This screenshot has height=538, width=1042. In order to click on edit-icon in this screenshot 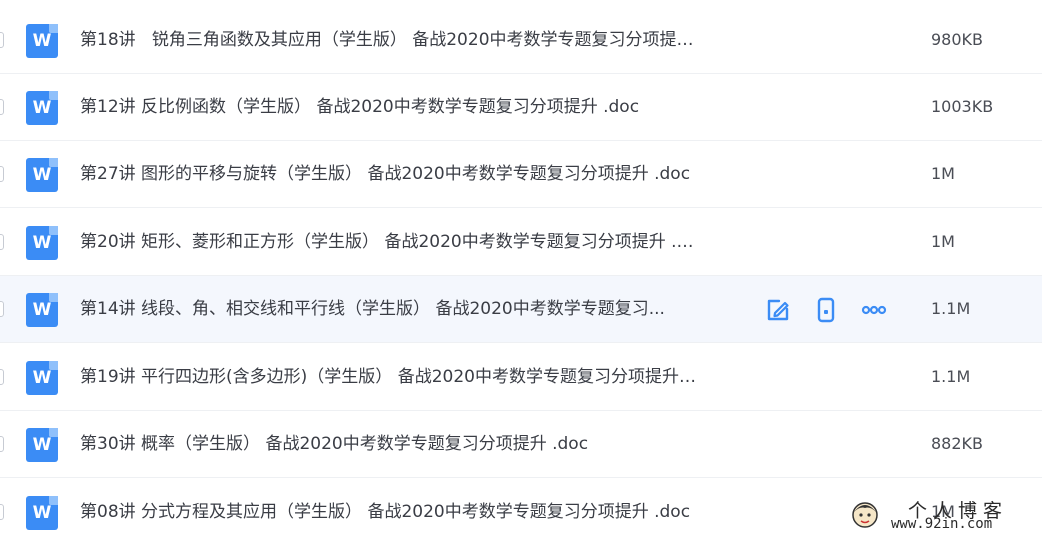, I will do `click(778, 310)`.